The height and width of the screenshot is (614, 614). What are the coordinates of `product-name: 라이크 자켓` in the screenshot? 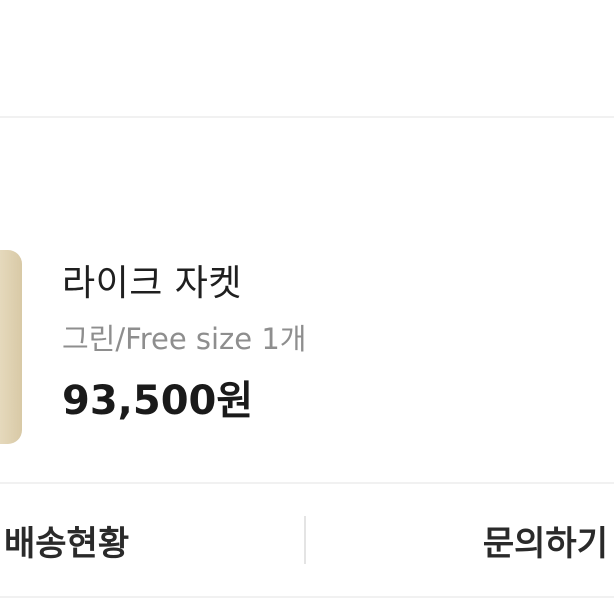 It's located at (152, 280).